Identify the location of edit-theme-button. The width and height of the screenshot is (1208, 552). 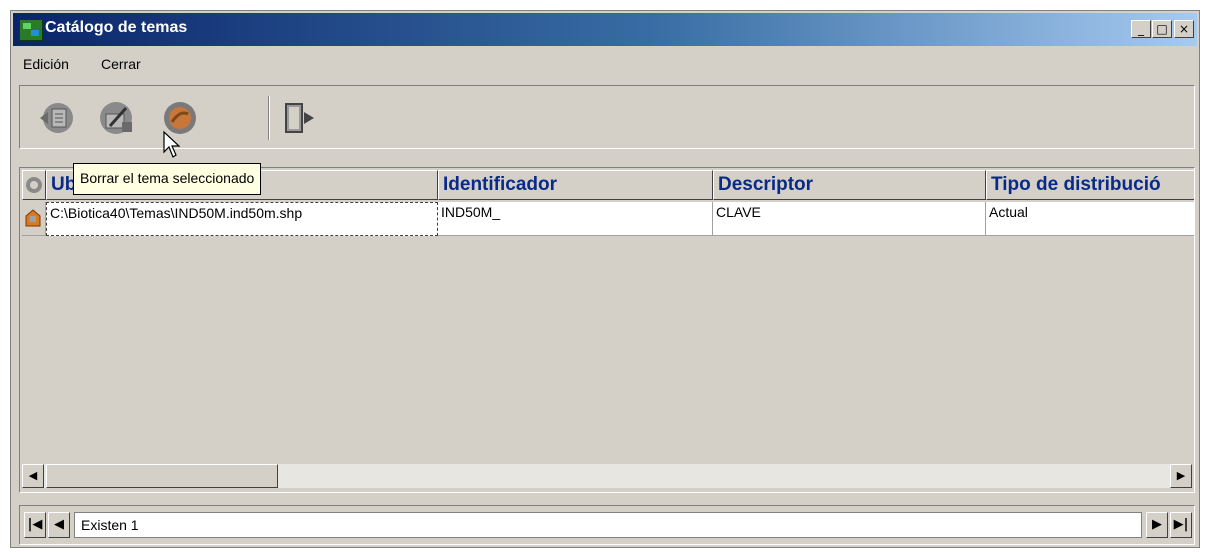
(116, 118).